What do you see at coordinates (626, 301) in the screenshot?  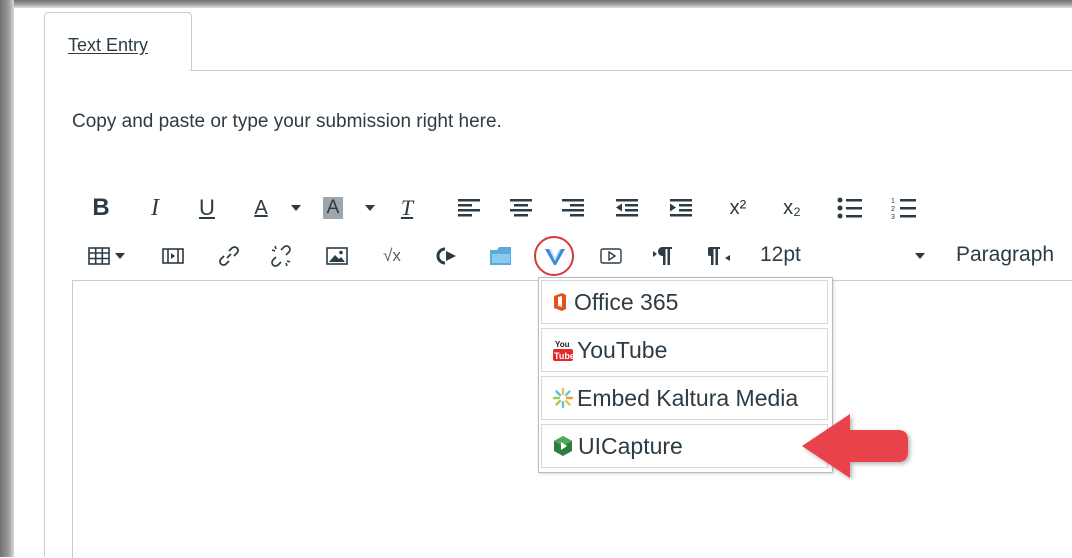 I see `menu-item-label: Office 365` at bounding box center [626, 301].